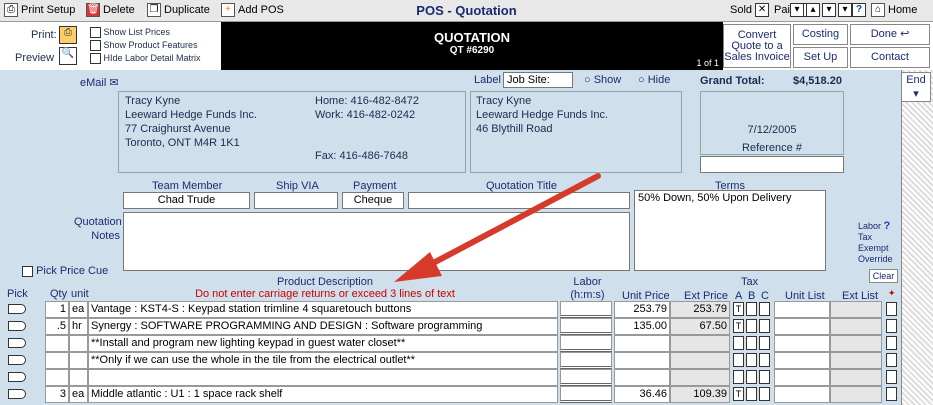 This screenshot has height=405, width=933. I want to click on unit-price-cell: 135.00, so click(642, 326).